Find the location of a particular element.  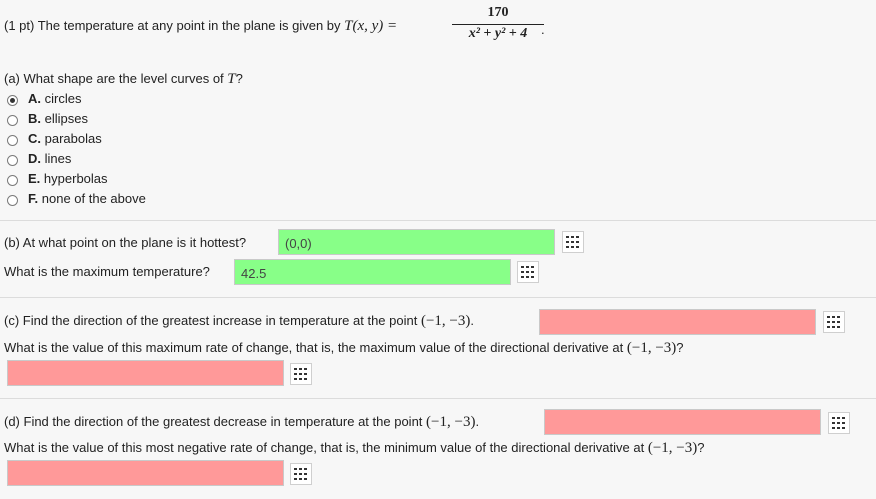

temperature-fraction: 170 x² + y² + 4 is located at coordinates (498, 23).